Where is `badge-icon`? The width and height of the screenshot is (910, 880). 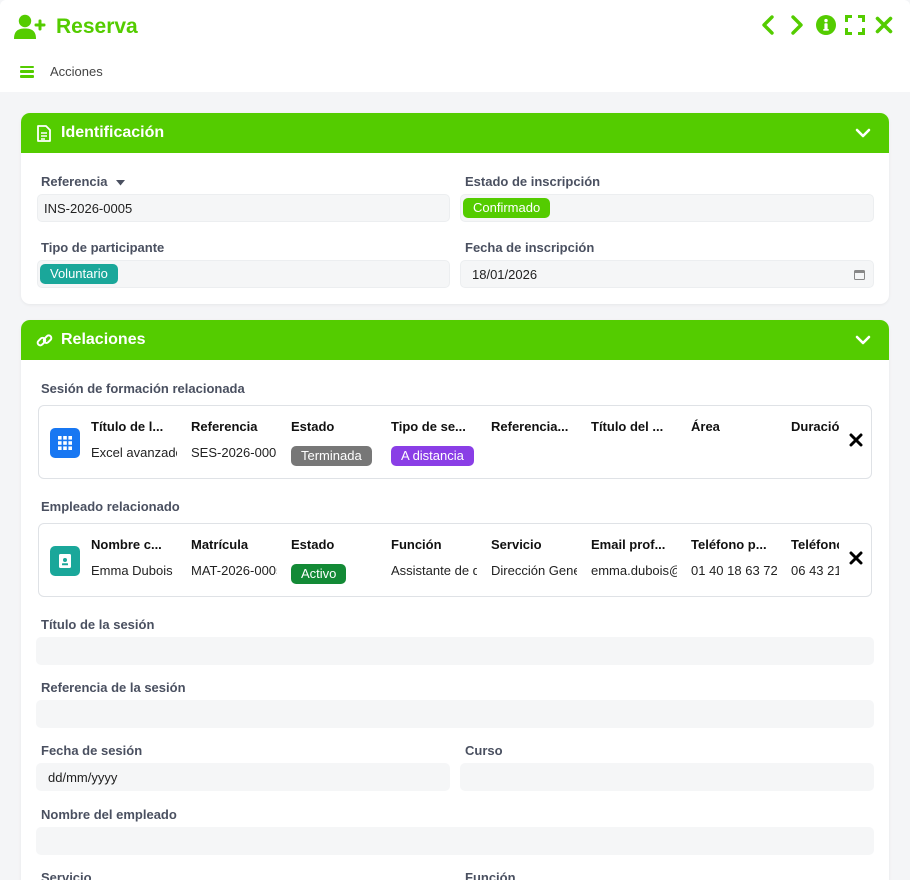 badge-icon is located at coordinates (65, 561).